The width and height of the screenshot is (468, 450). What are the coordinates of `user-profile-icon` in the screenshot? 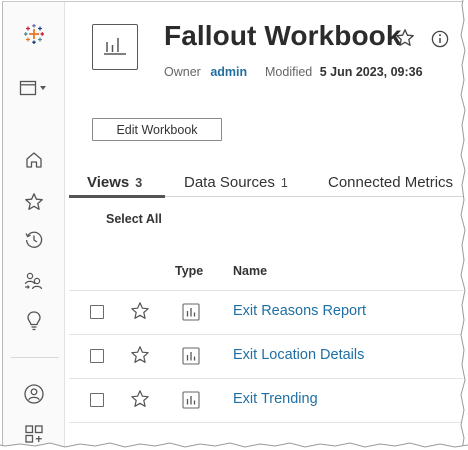 It's located at (34, 394).